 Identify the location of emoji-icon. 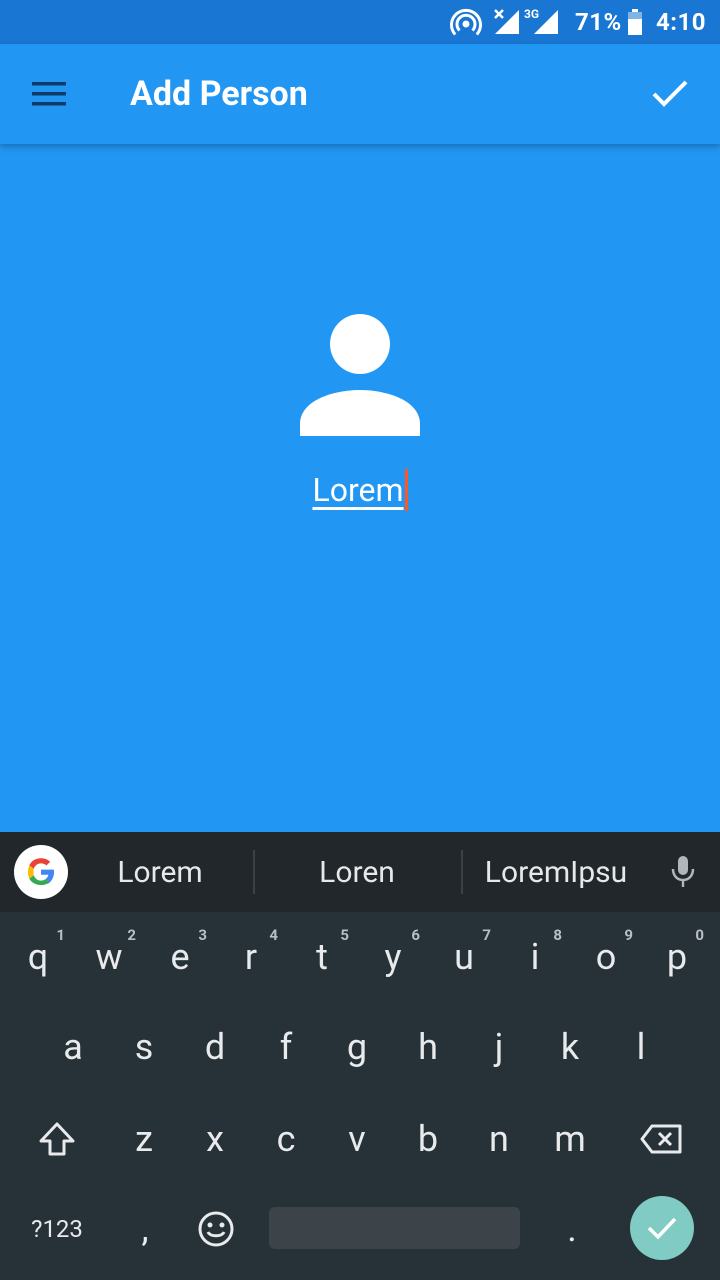
(216, 1229).